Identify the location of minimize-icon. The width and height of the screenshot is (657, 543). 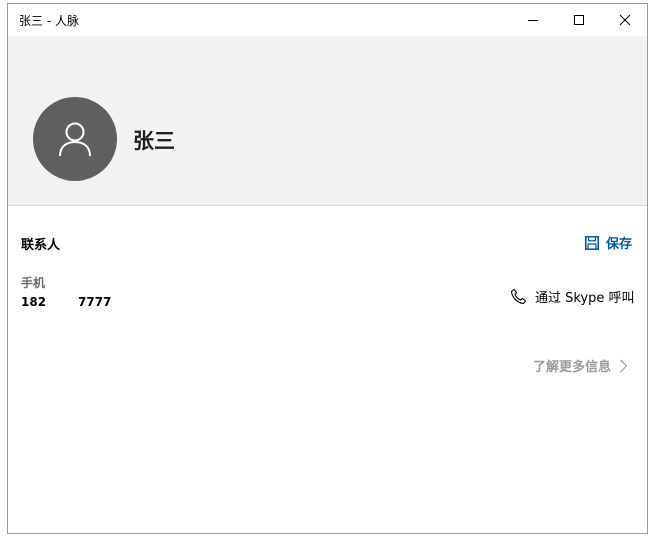
(533, 20).